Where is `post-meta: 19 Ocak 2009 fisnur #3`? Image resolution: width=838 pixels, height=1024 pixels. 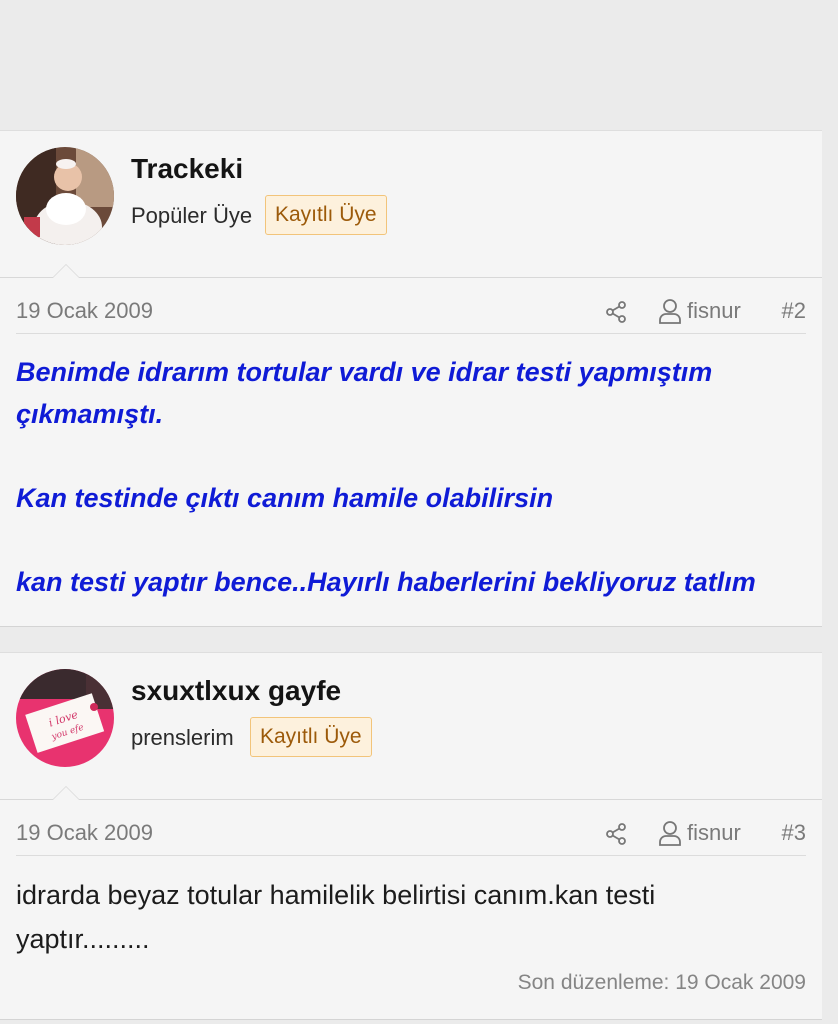 post-meta: 19 Ocak 2009 fisnur #3 is located at coordinates (411, 834).